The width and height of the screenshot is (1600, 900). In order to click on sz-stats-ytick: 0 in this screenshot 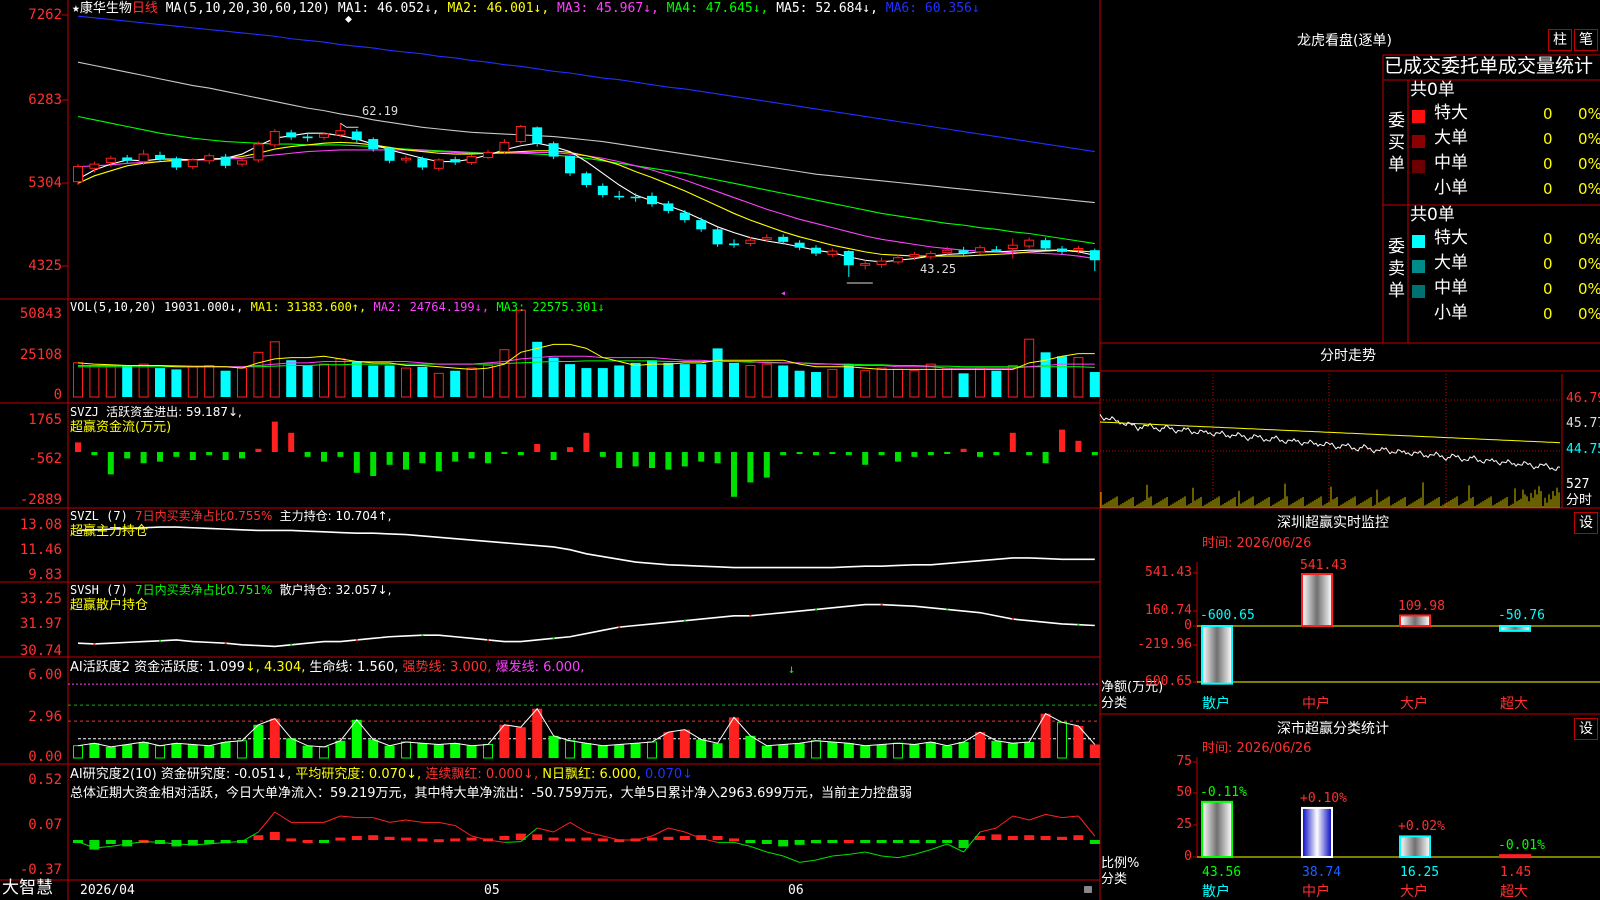, I will do `click(1188, 856)`.